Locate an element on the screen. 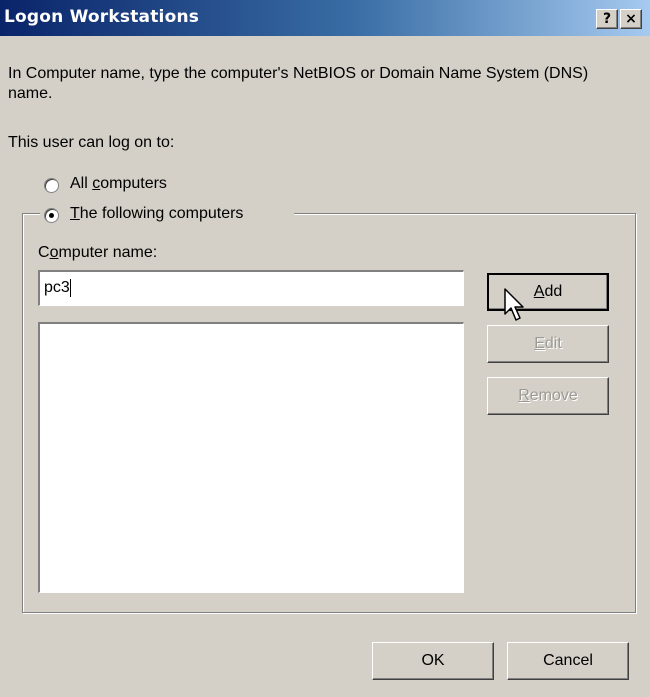 The image size is (650, 697). close-icon: × is located at coordinates (631, 19).